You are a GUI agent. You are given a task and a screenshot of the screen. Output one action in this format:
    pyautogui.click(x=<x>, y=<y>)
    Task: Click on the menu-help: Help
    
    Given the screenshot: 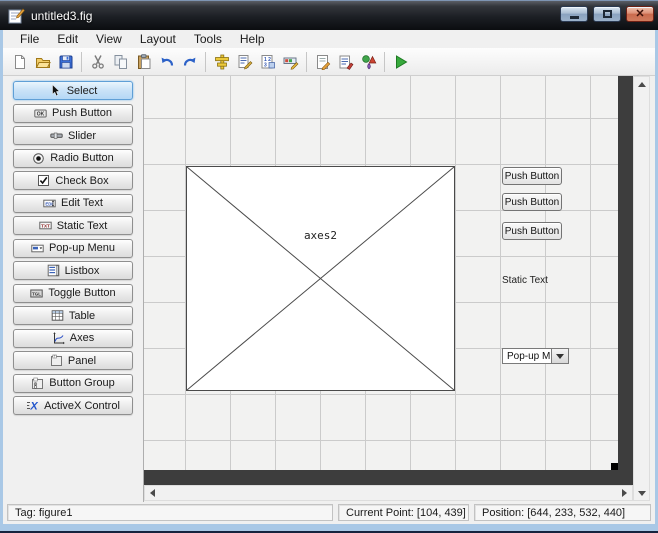 What is the action you would take?
    pyautogui.click(x=252, y=39)
    